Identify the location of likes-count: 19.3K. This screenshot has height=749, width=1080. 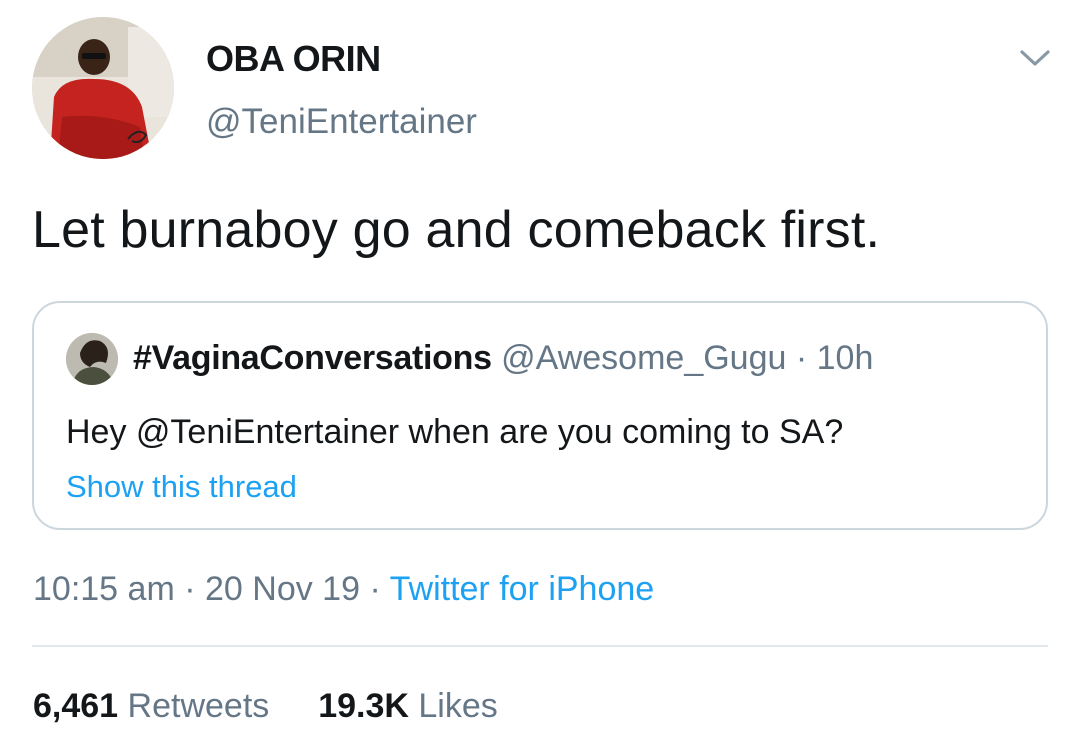
(363, 706).